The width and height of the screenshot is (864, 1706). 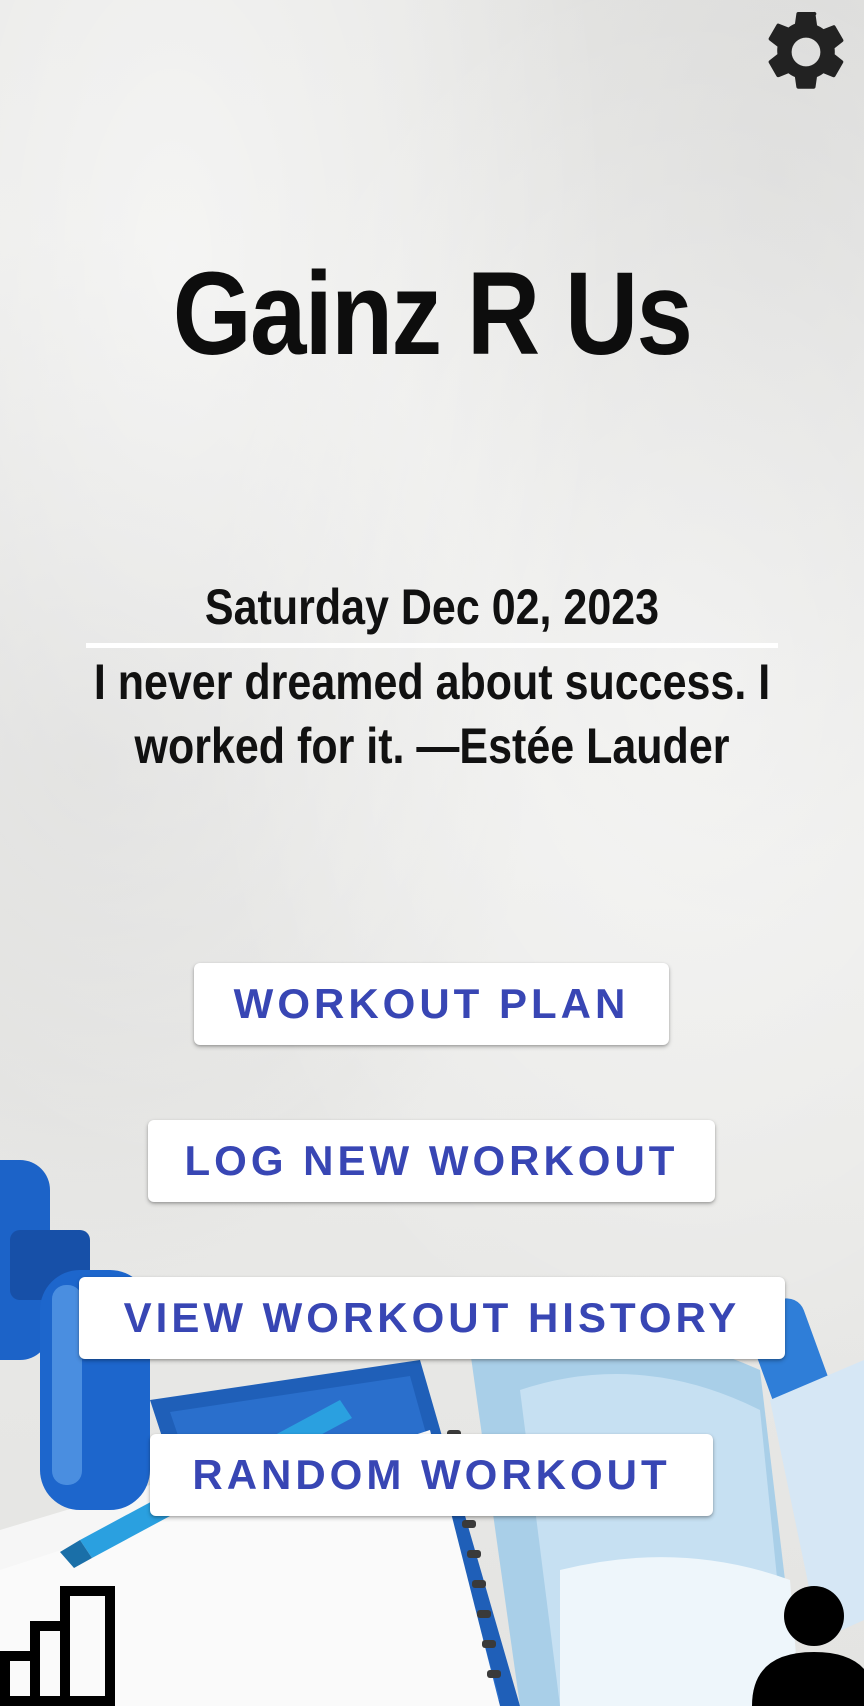 I want to click on bar-chart-icon, so click(x=59, y=1646).